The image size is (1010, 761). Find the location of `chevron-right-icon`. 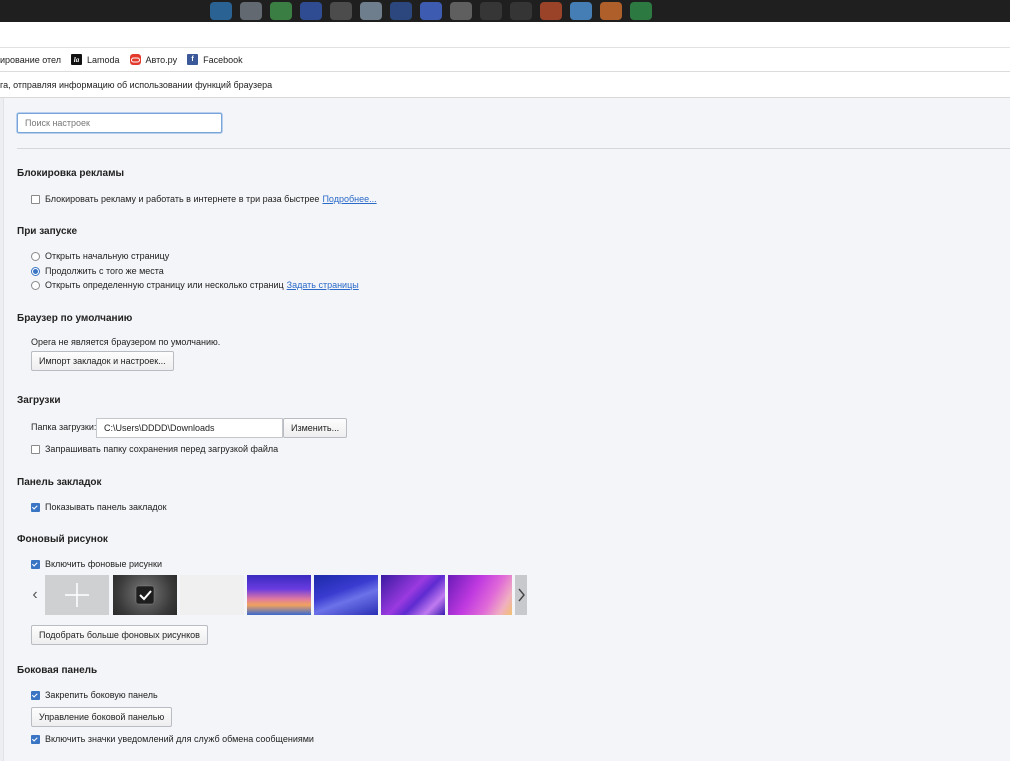

chevron-right-icon is located at coordinates (521, 595).